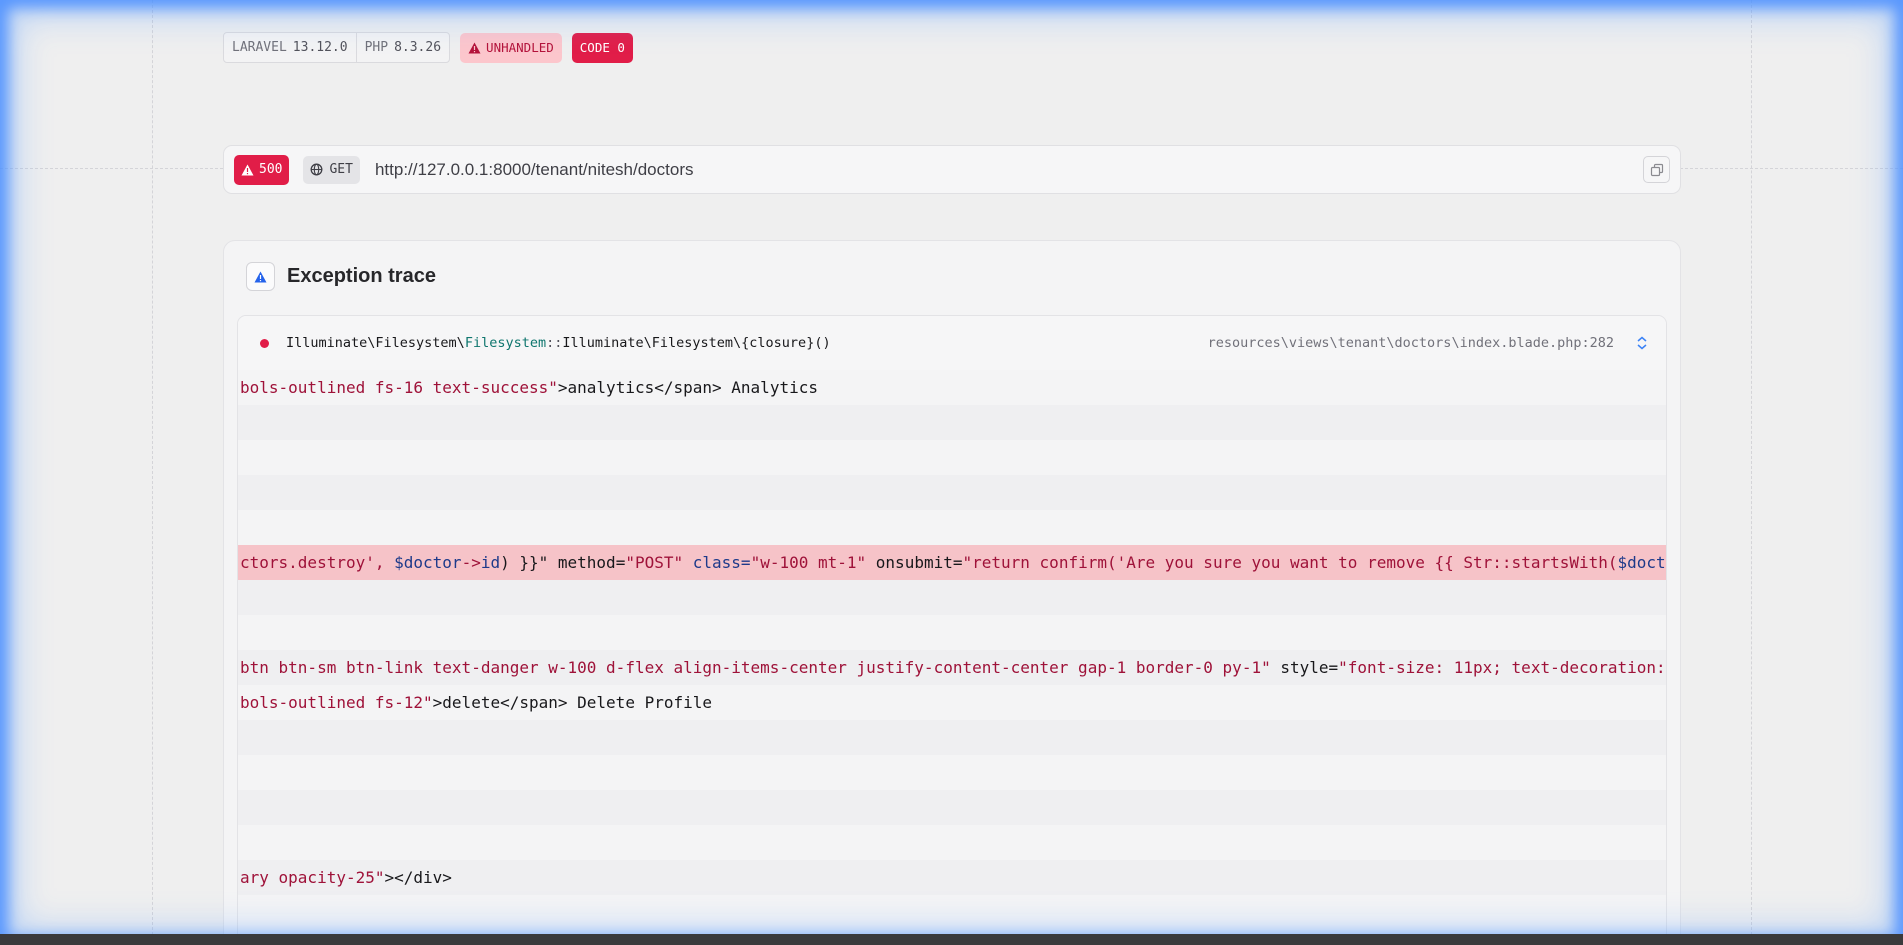 The image size is (1903, 945). Describe the element at coordinates (312, 877) in the screenshot. I see `code-token: ary opacity-25"` at that location.